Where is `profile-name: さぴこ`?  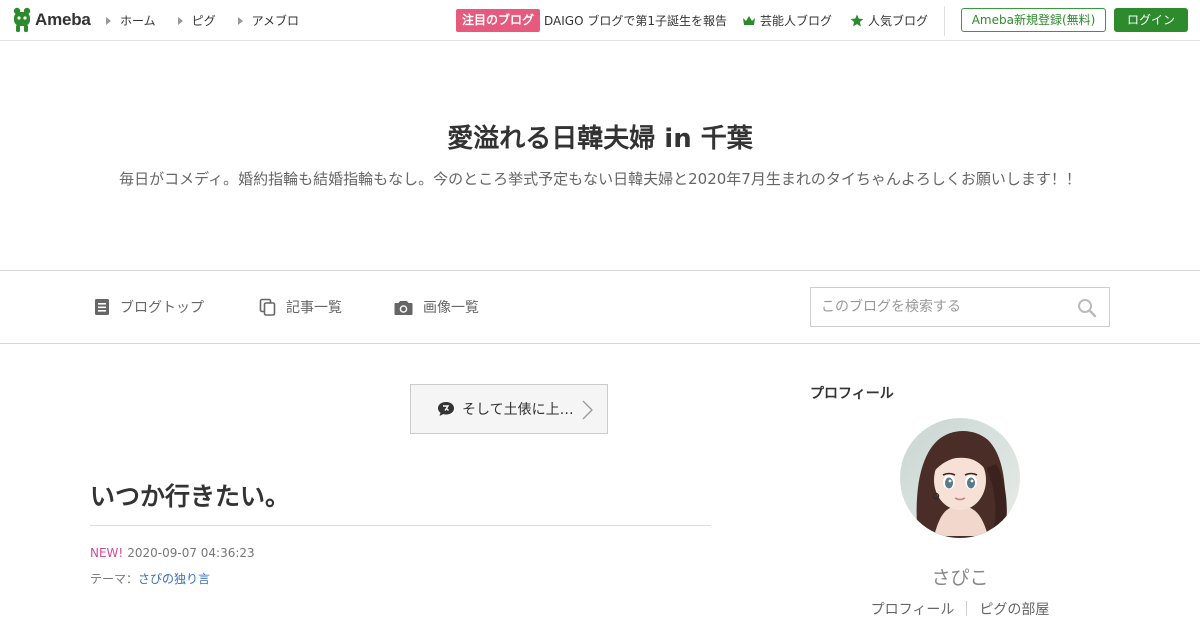 profile-name: さぴこ is located at coordinates (960, 576).